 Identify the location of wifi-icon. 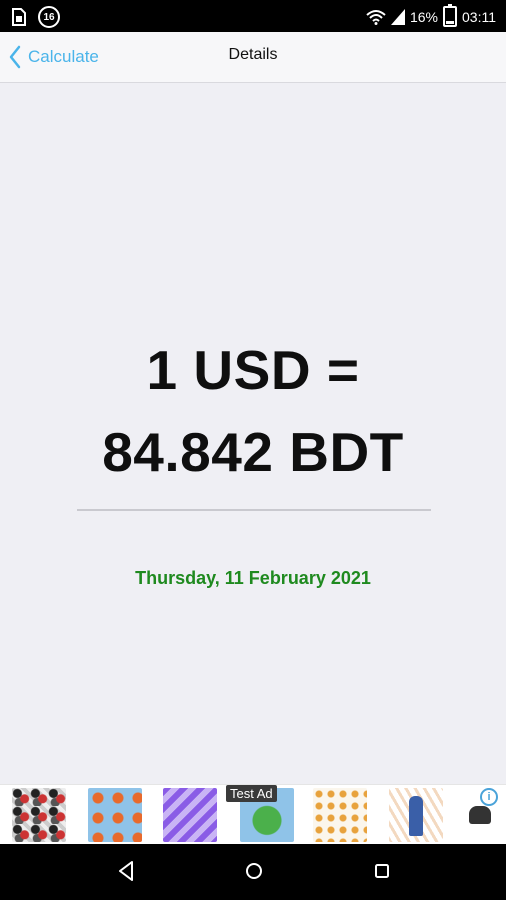
(376, 17).